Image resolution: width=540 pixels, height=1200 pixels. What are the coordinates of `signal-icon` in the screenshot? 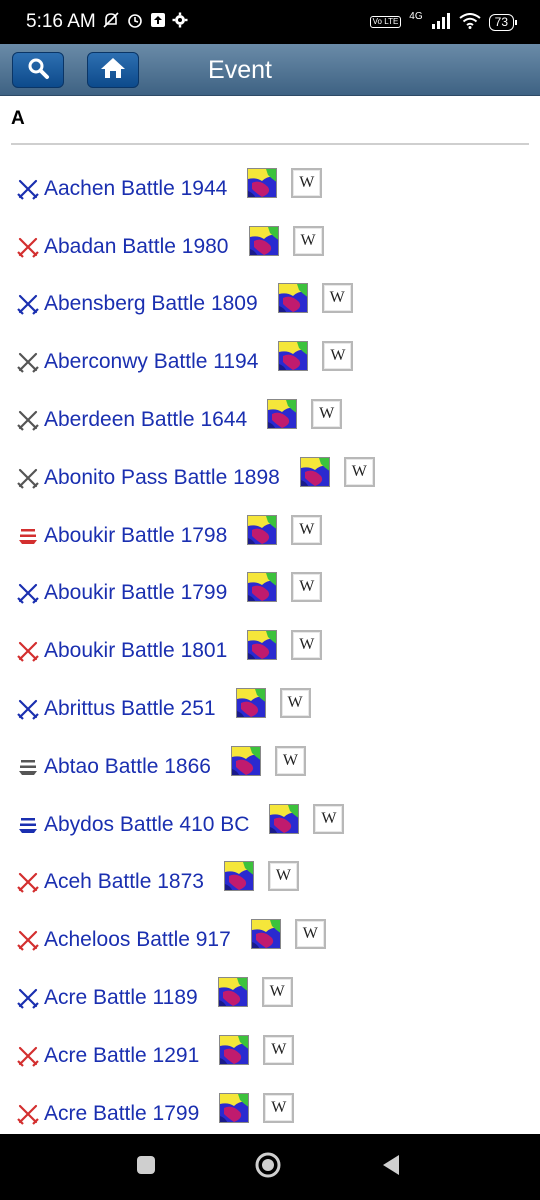 It's located at (441, 22).